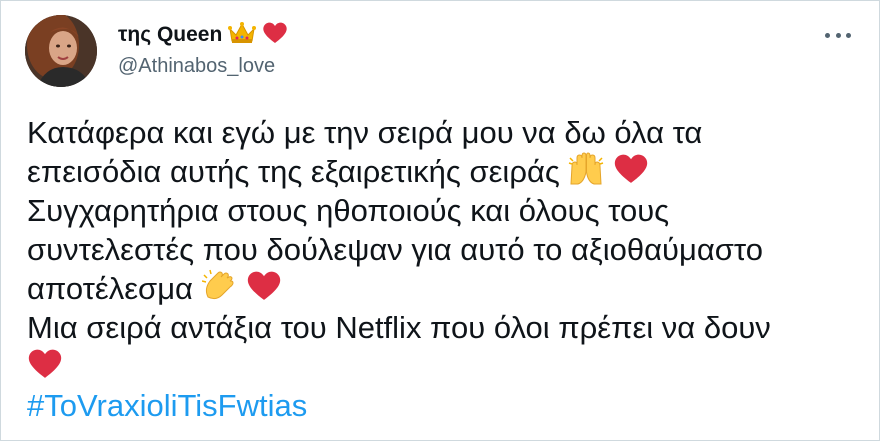 The width and height of the screenshot is (880, 441). Describe the element at coordinates (170, 35) in the screenshot. I see `display-name: της Queen` at that location.